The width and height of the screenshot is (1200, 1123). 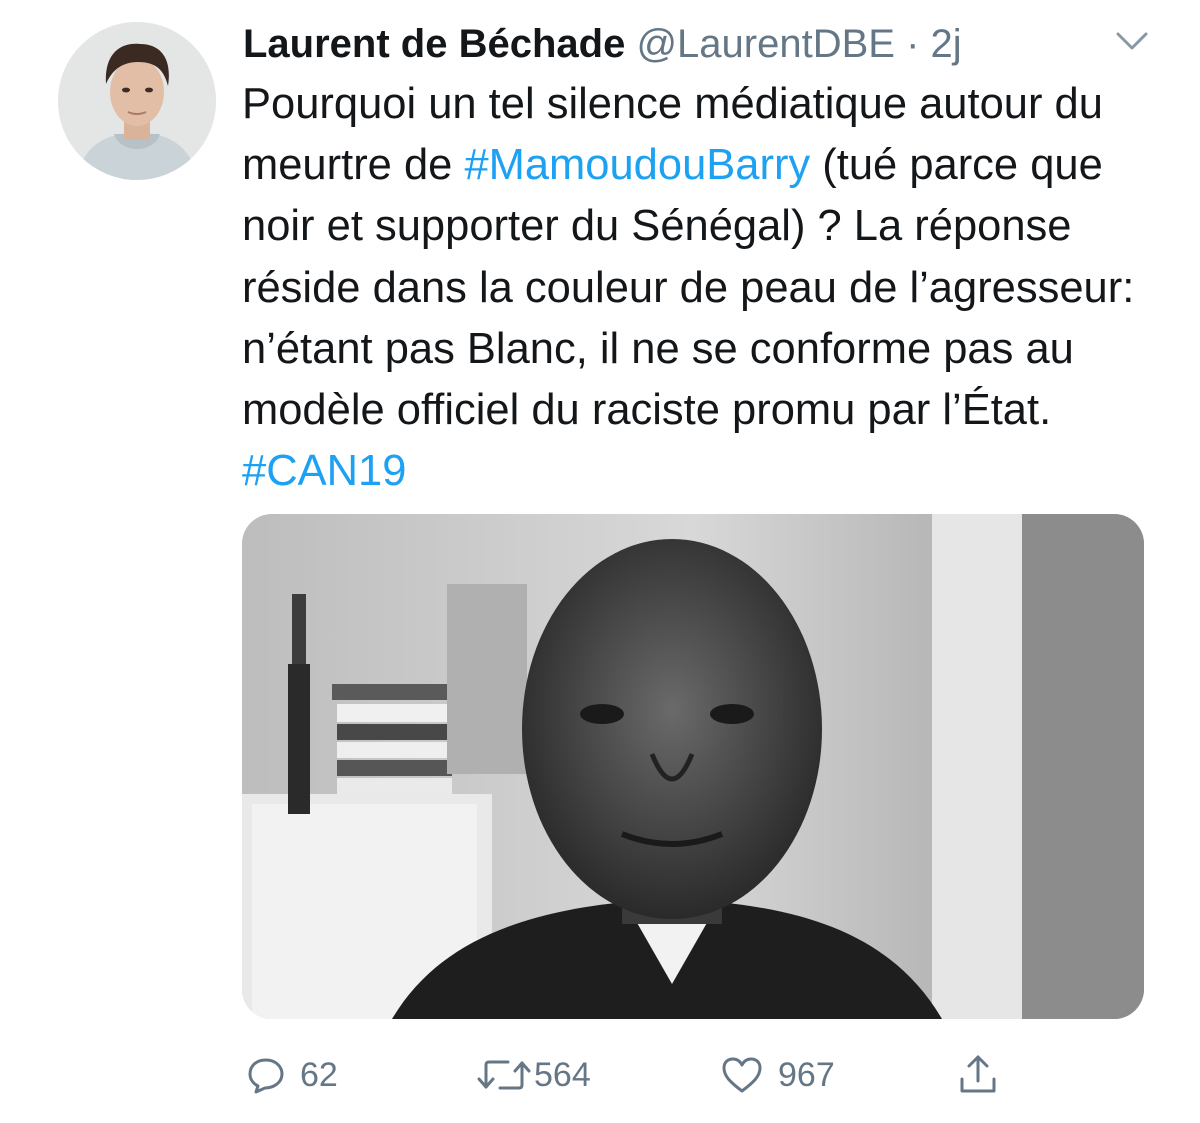 I want to click on share-button, so click(x=978, y=1075).